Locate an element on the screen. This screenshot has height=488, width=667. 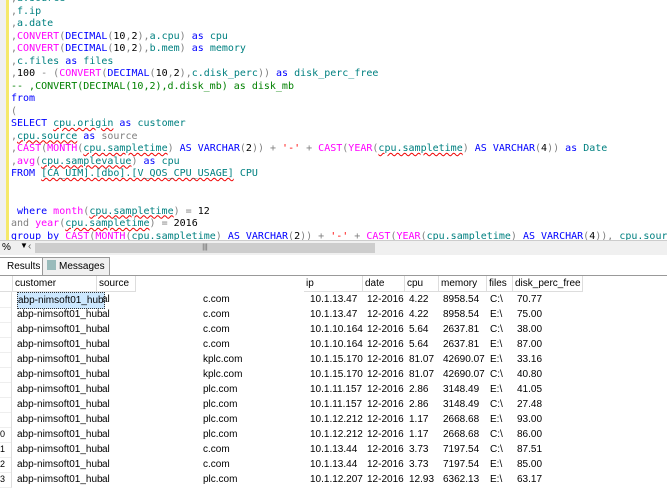
row-number: 2 is located at coordinates (6, 465).